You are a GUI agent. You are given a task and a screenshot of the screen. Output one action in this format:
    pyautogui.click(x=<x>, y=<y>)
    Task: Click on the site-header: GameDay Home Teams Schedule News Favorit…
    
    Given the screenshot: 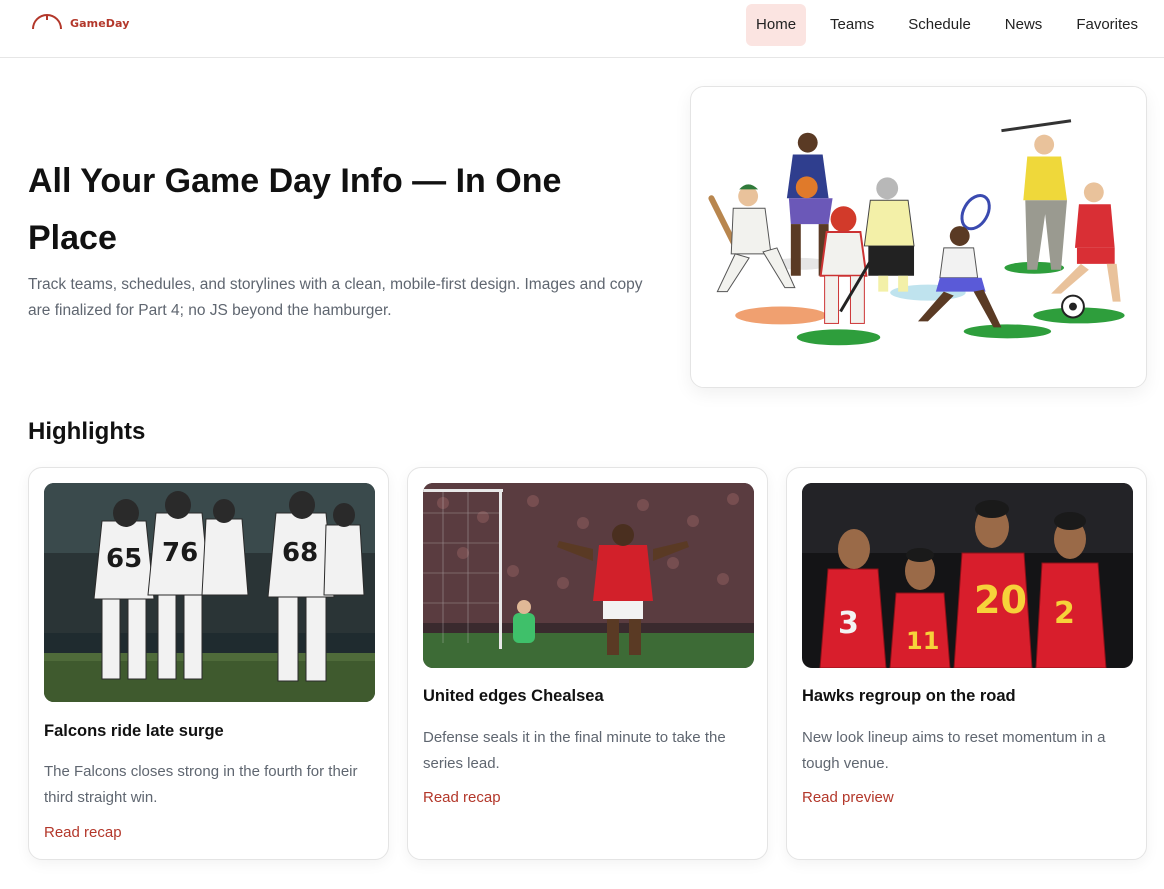 What is the action you would take?
    pyautogui.click(x=582, y=29)
    